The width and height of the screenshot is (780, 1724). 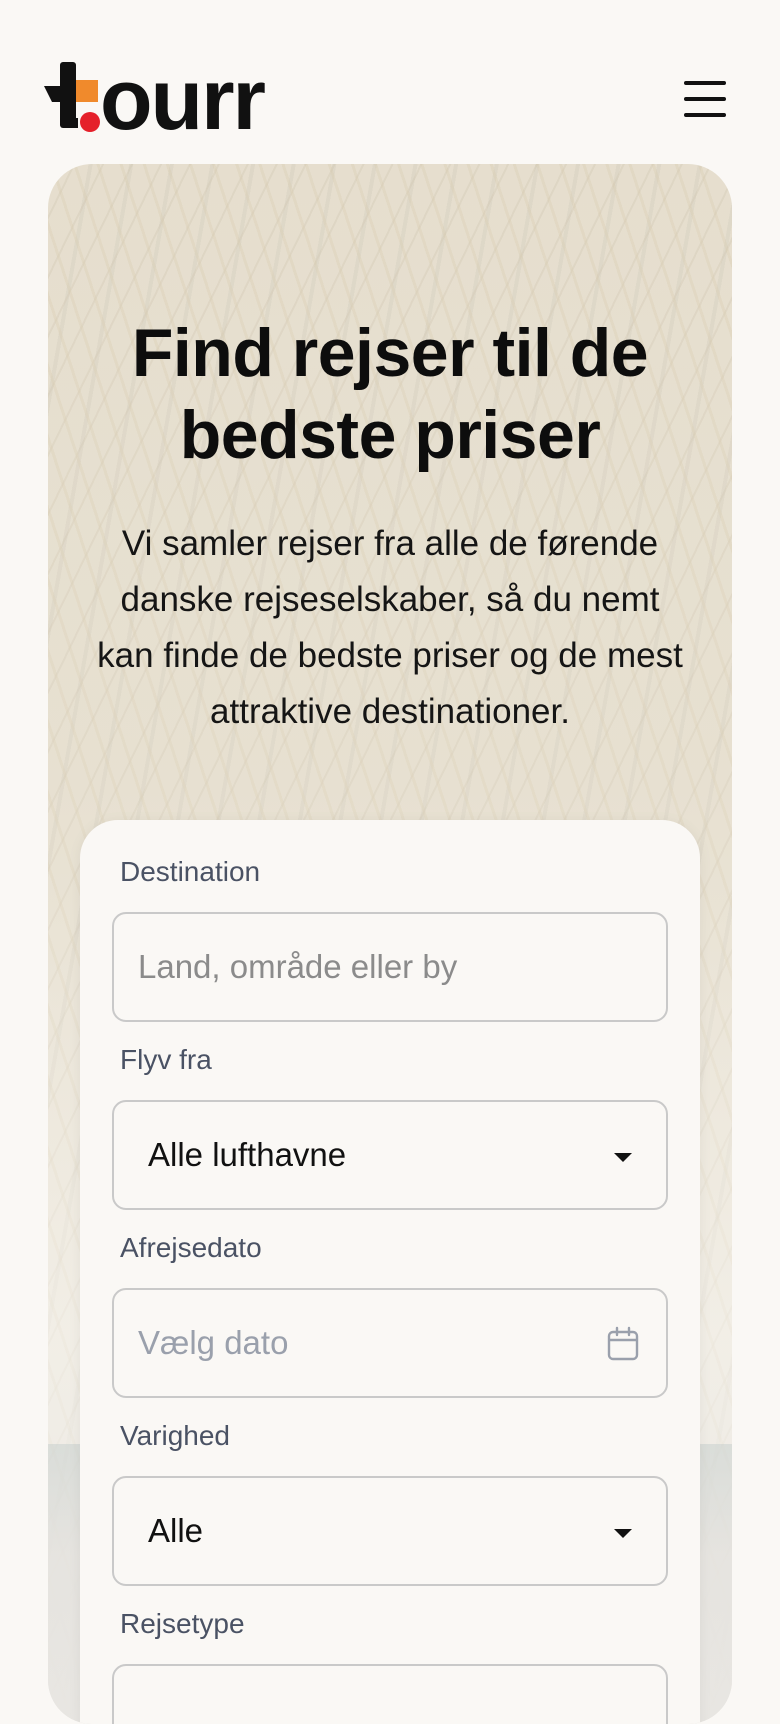 What do you see at coordinates (623, 1344) in the screenshot?
I see `calendar-icon` at bounding box center [623, 1344].